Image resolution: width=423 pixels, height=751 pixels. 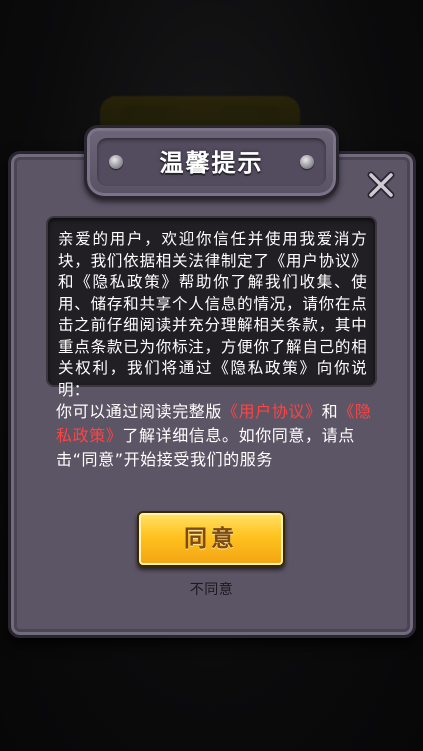 I want to click on dialog-title: 温馨提示, so click(x=211, y=163).